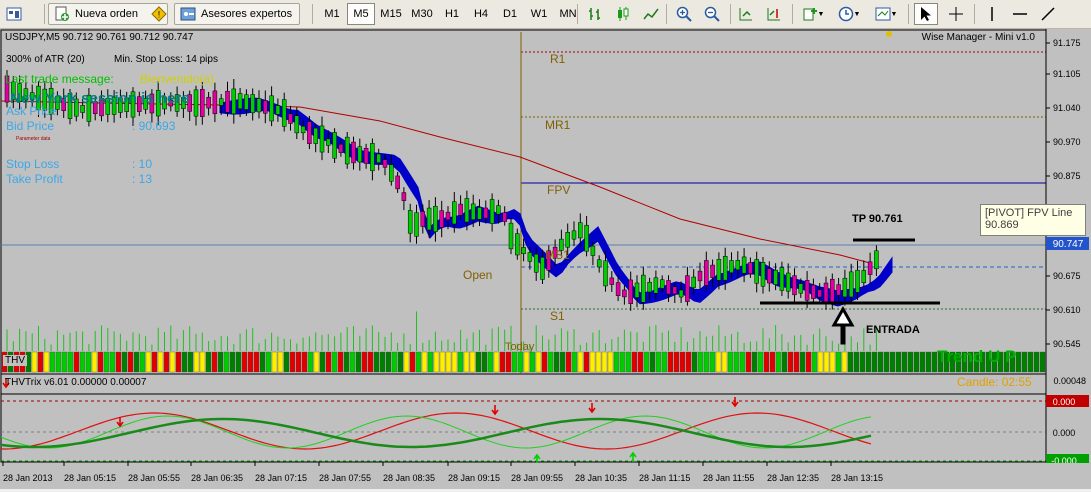 This screenshot has height=492, width=1091. What do you see at coordinates (59, 79) in the screenshot?
I see `last-trade-label: Last trade message:` at bounding box center [59, 79].